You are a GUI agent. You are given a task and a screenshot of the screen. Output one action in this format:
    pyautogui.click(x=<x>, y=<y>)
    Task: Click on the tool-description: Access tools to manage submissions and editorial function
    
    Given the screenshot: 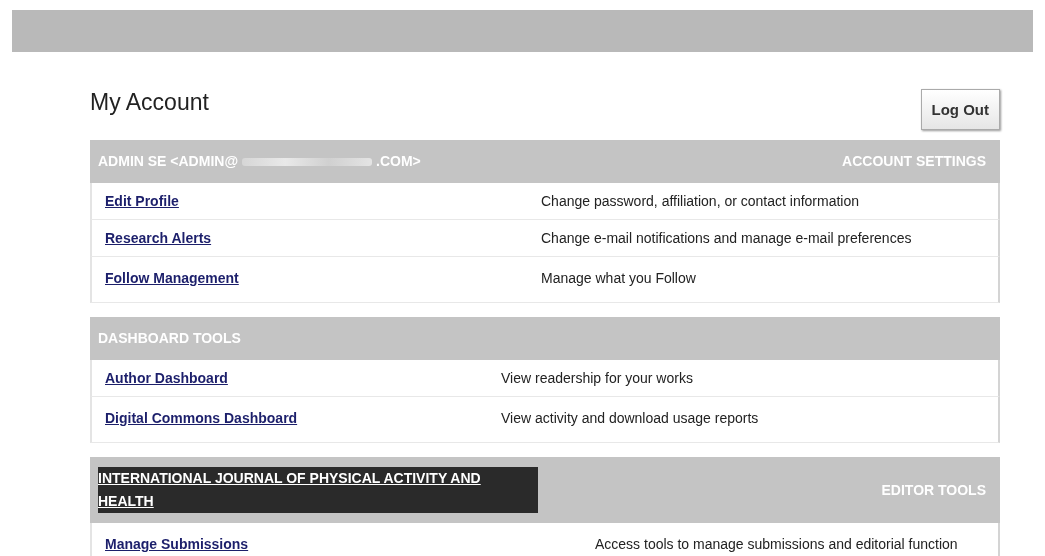 What is the action you would take?
    pyautogui.click(x=777, y=544)
    